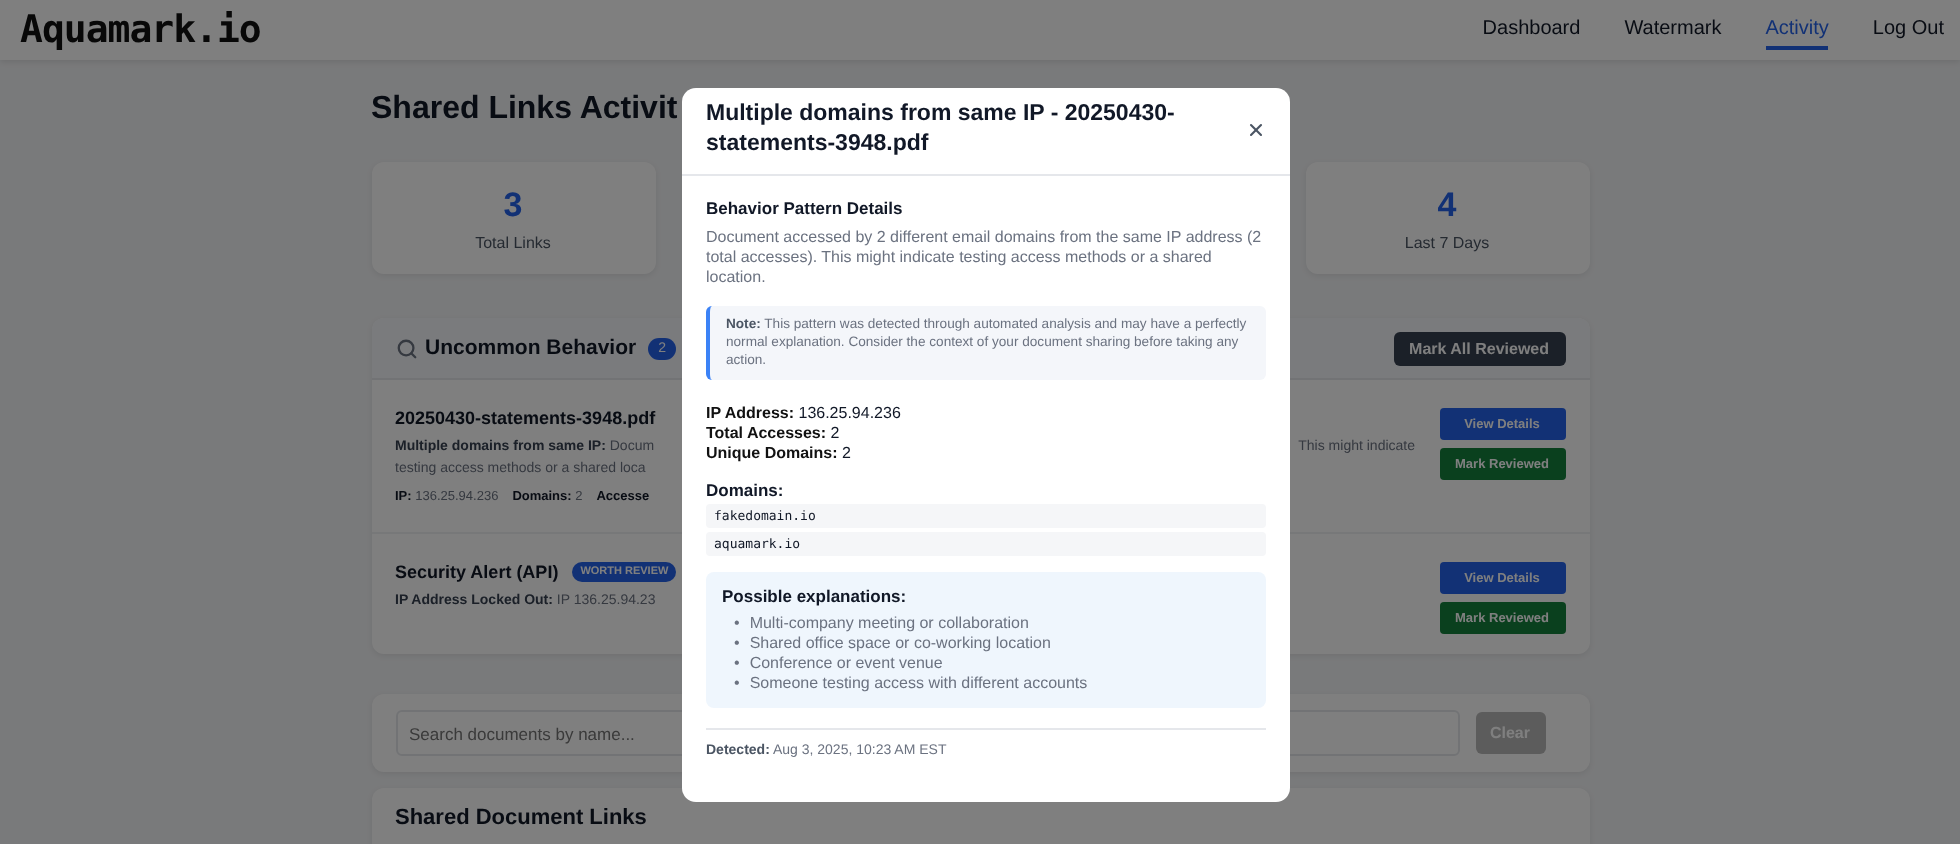  What do you see at coordinates (889, 624) in the screenshot?
I see `explanation-item: Multi-company meeting or collaboration` at bounding box center [889, 624].